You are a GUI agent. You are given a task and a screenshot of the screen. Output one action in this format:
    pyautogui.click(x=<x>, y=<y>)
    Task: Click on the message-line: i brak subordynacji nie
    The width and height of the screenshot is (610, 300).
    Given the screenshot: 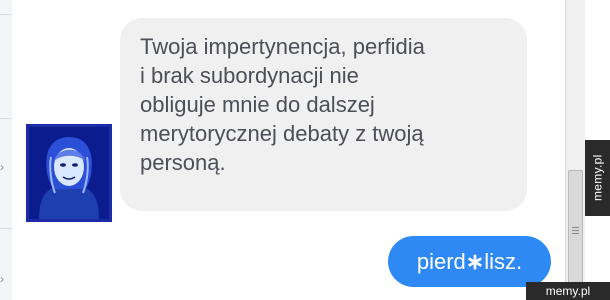 What is the action you would take?
    pyautogui.click(x=249, y=75)
    